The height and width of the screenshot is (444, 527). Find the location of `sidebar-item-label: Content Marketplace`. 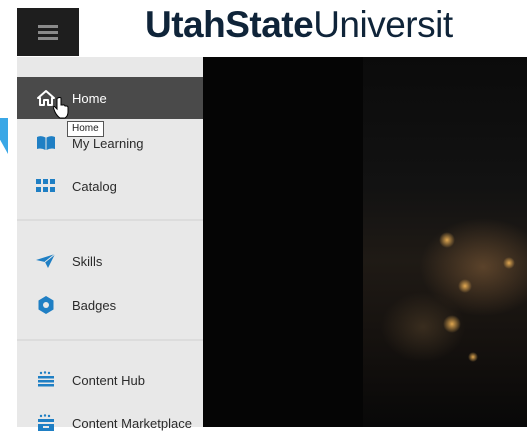

sidebar-item-label: Content Marketplace is located at coordinates (132, 423).